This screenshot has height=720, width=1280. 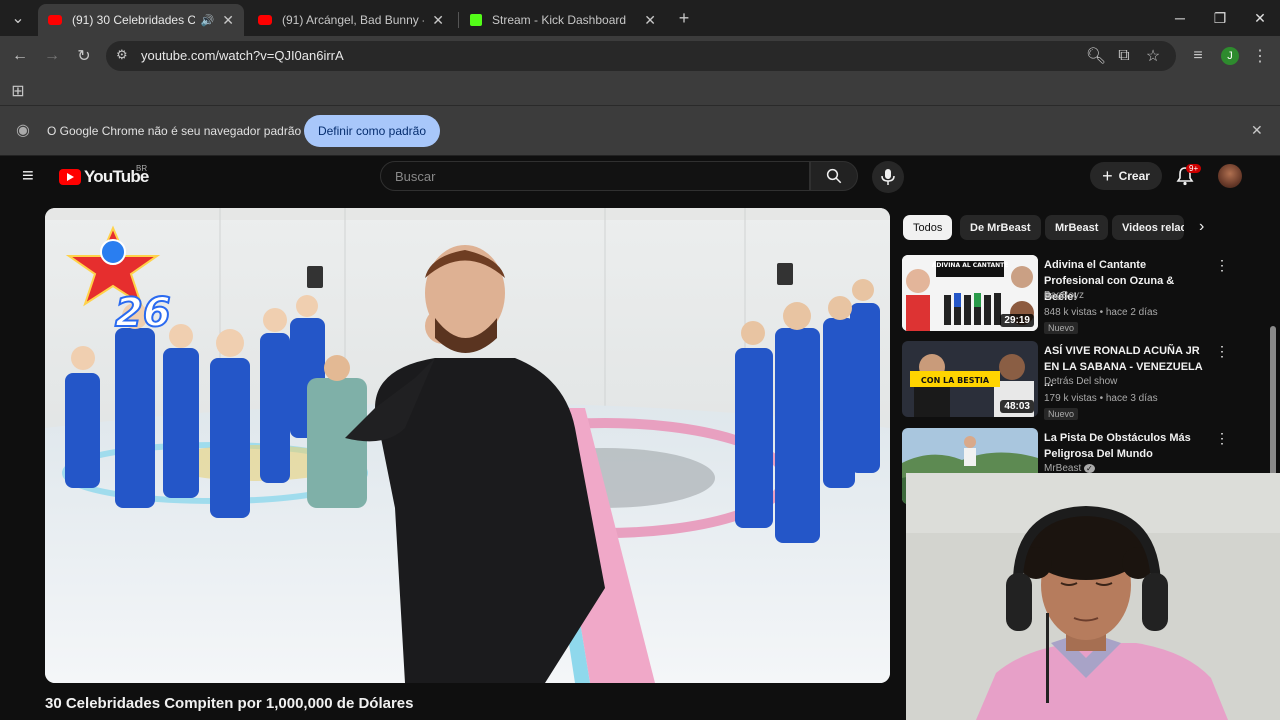 I want to click on tab-search-chevron-icon: ⌄, so click(x=18, y=18).